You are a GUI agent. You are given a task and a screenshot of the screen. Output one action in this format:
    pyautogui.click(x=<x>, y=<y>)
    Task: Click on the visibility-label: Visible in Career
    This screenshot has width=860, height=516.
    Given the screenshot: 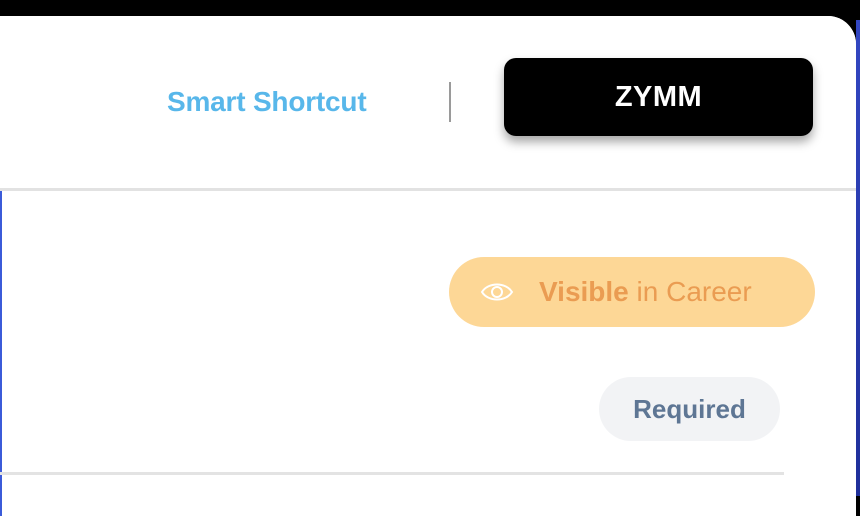 What is the action you would take?
    pyautogui.click(x=645, y=292)
    